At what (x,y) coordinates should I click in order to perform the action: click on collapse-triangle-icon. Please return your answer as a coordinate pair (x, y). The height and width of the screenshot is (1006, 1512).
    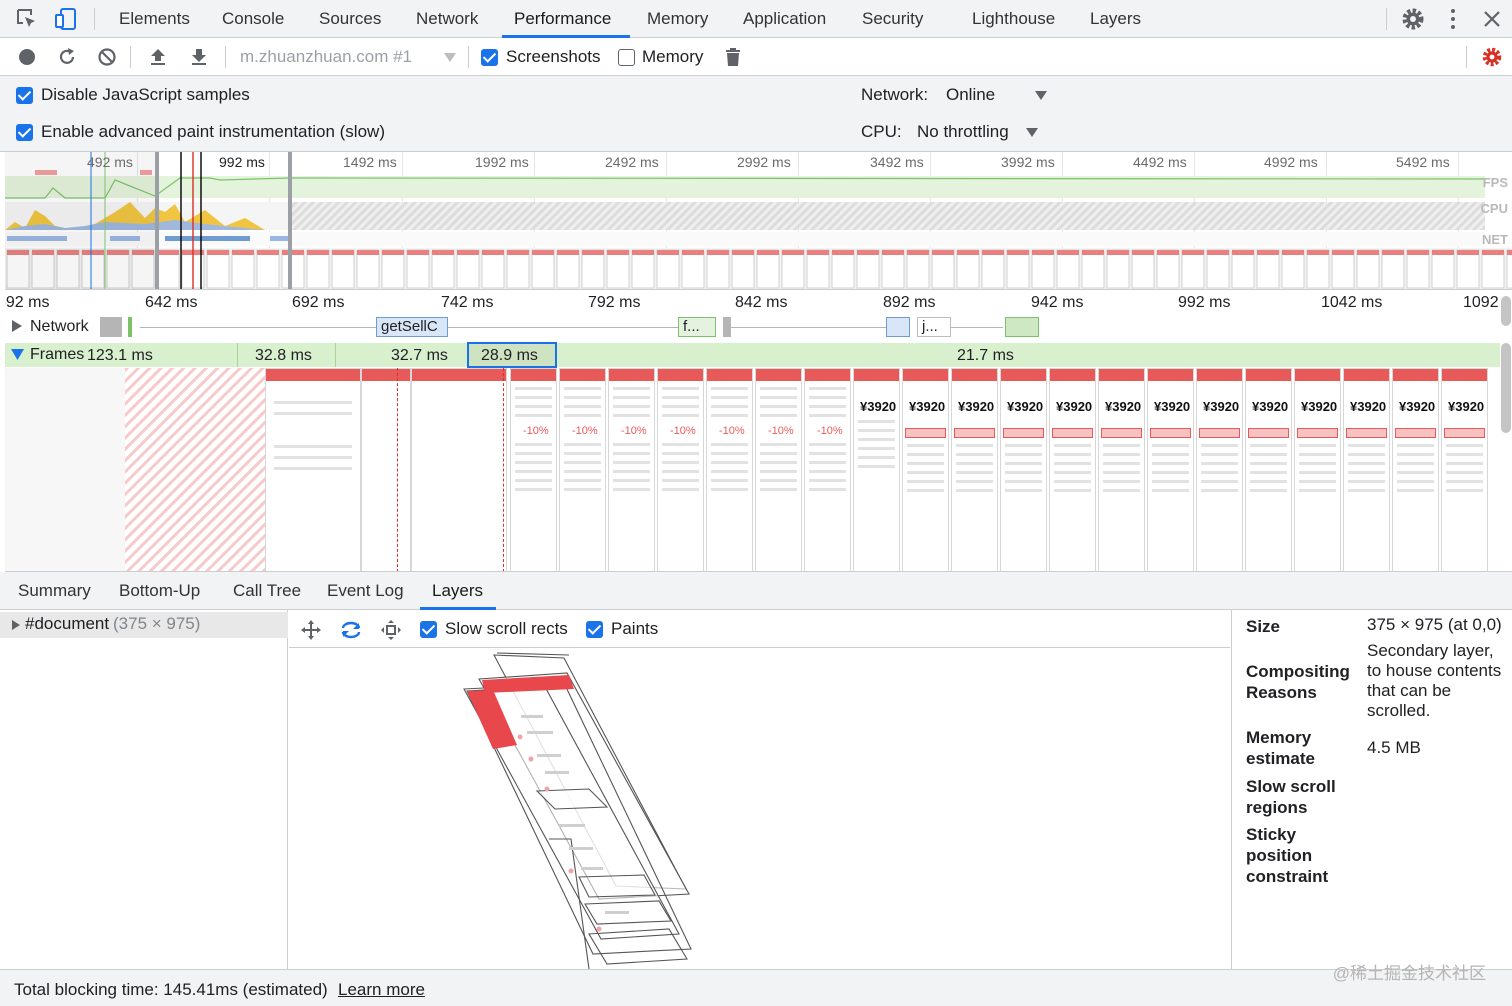
    Looking at the image, I should click on (17, 354).